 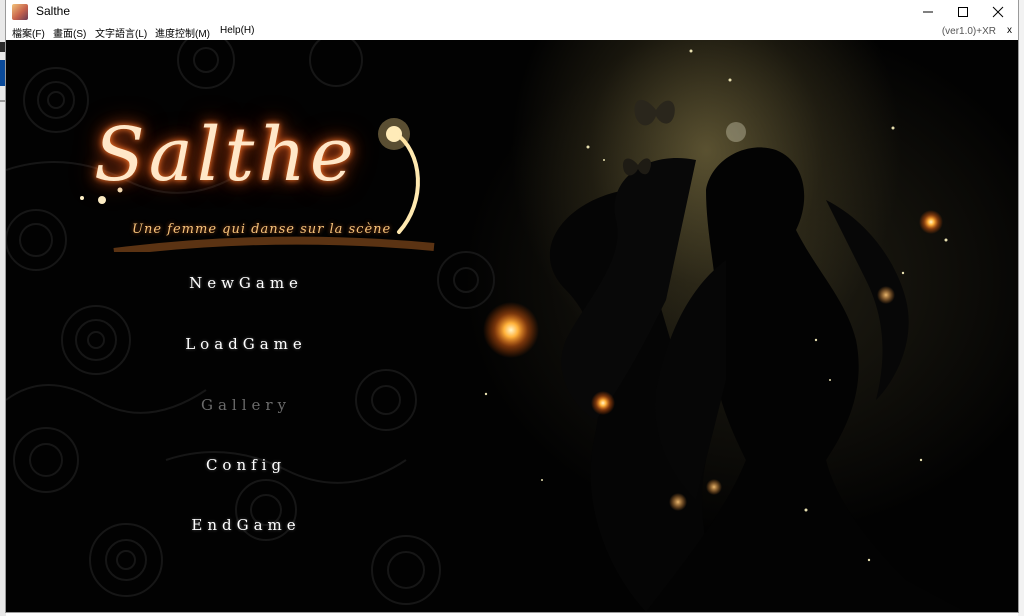 I want to click on minimize-button, so click(x=928, y=12).